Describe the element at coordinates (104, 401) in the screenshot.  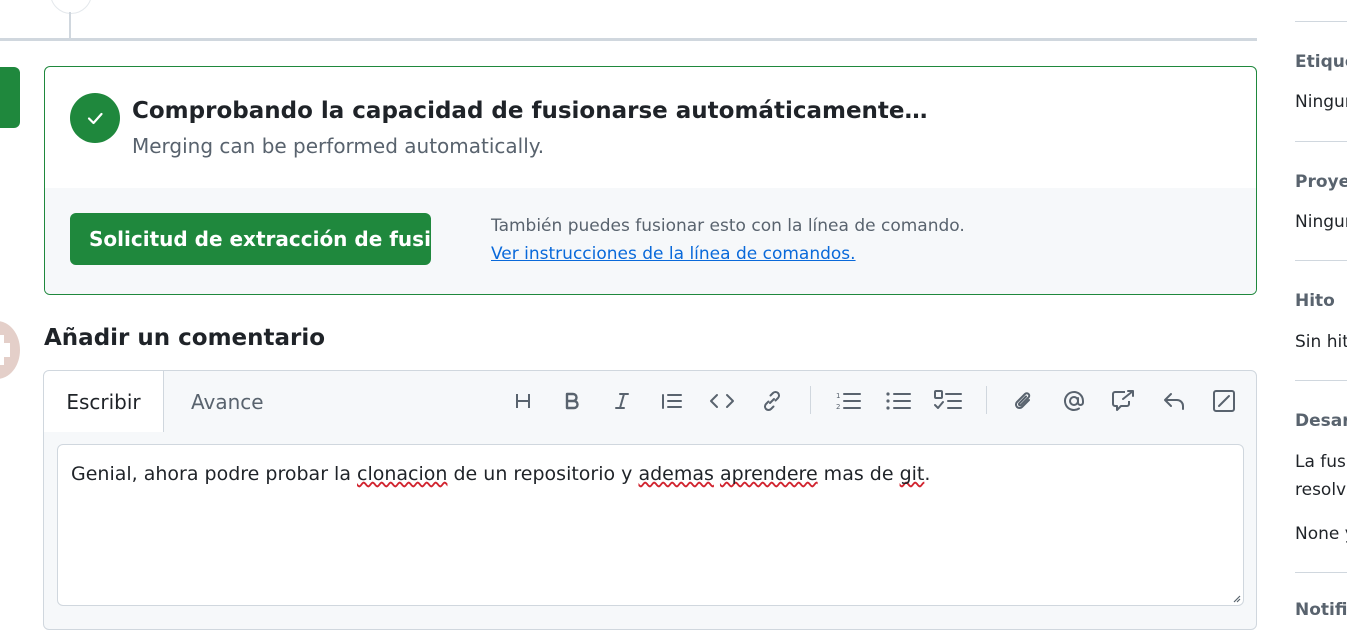
I see `tab-write: Escribir` at that location.